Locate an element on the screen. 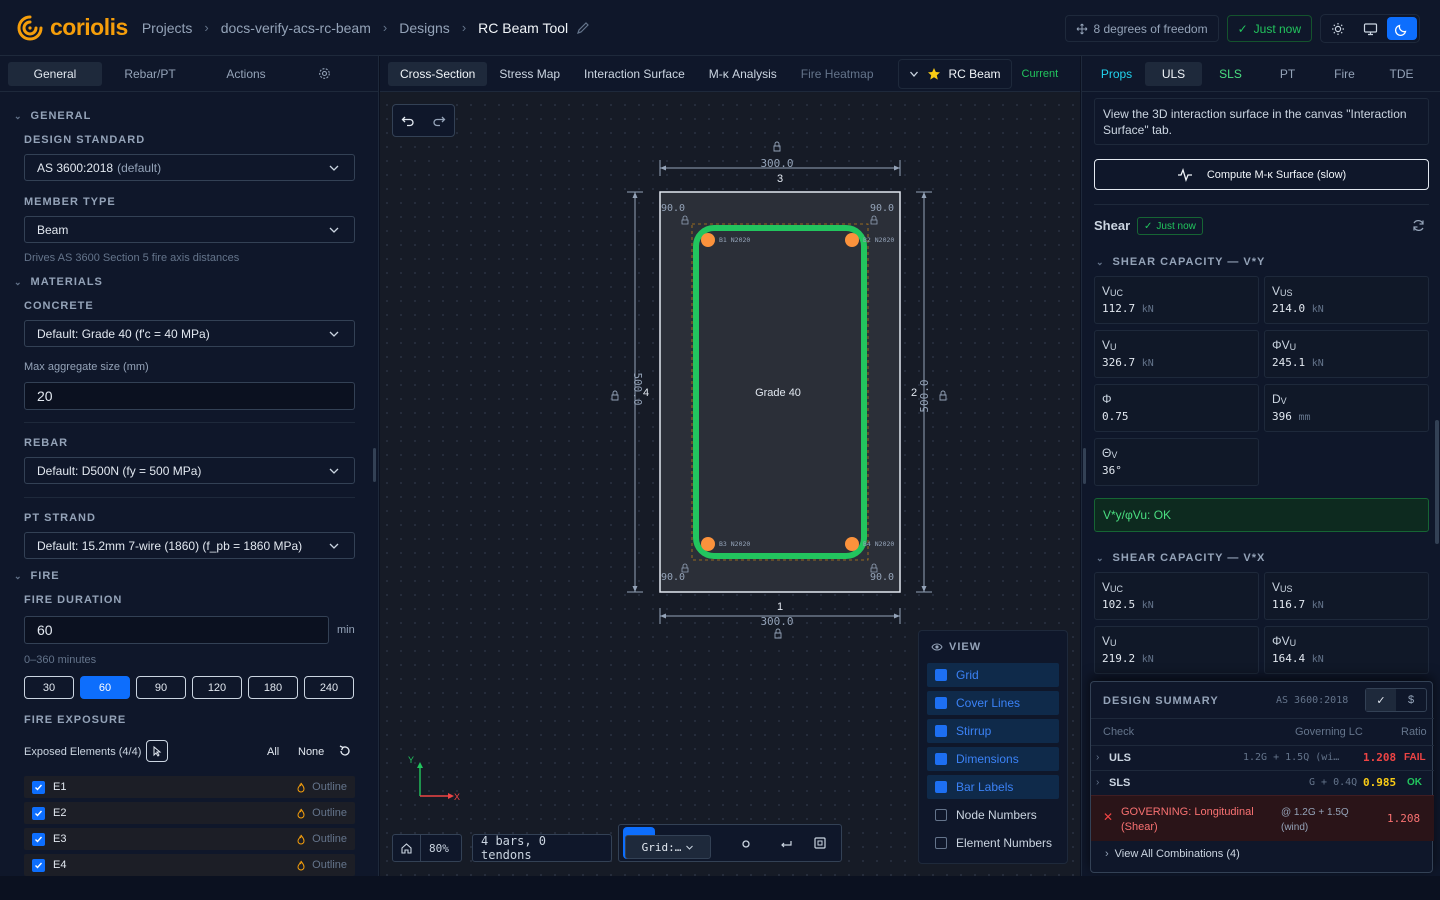  rebar-b3 is located at coordinates (708, 544).